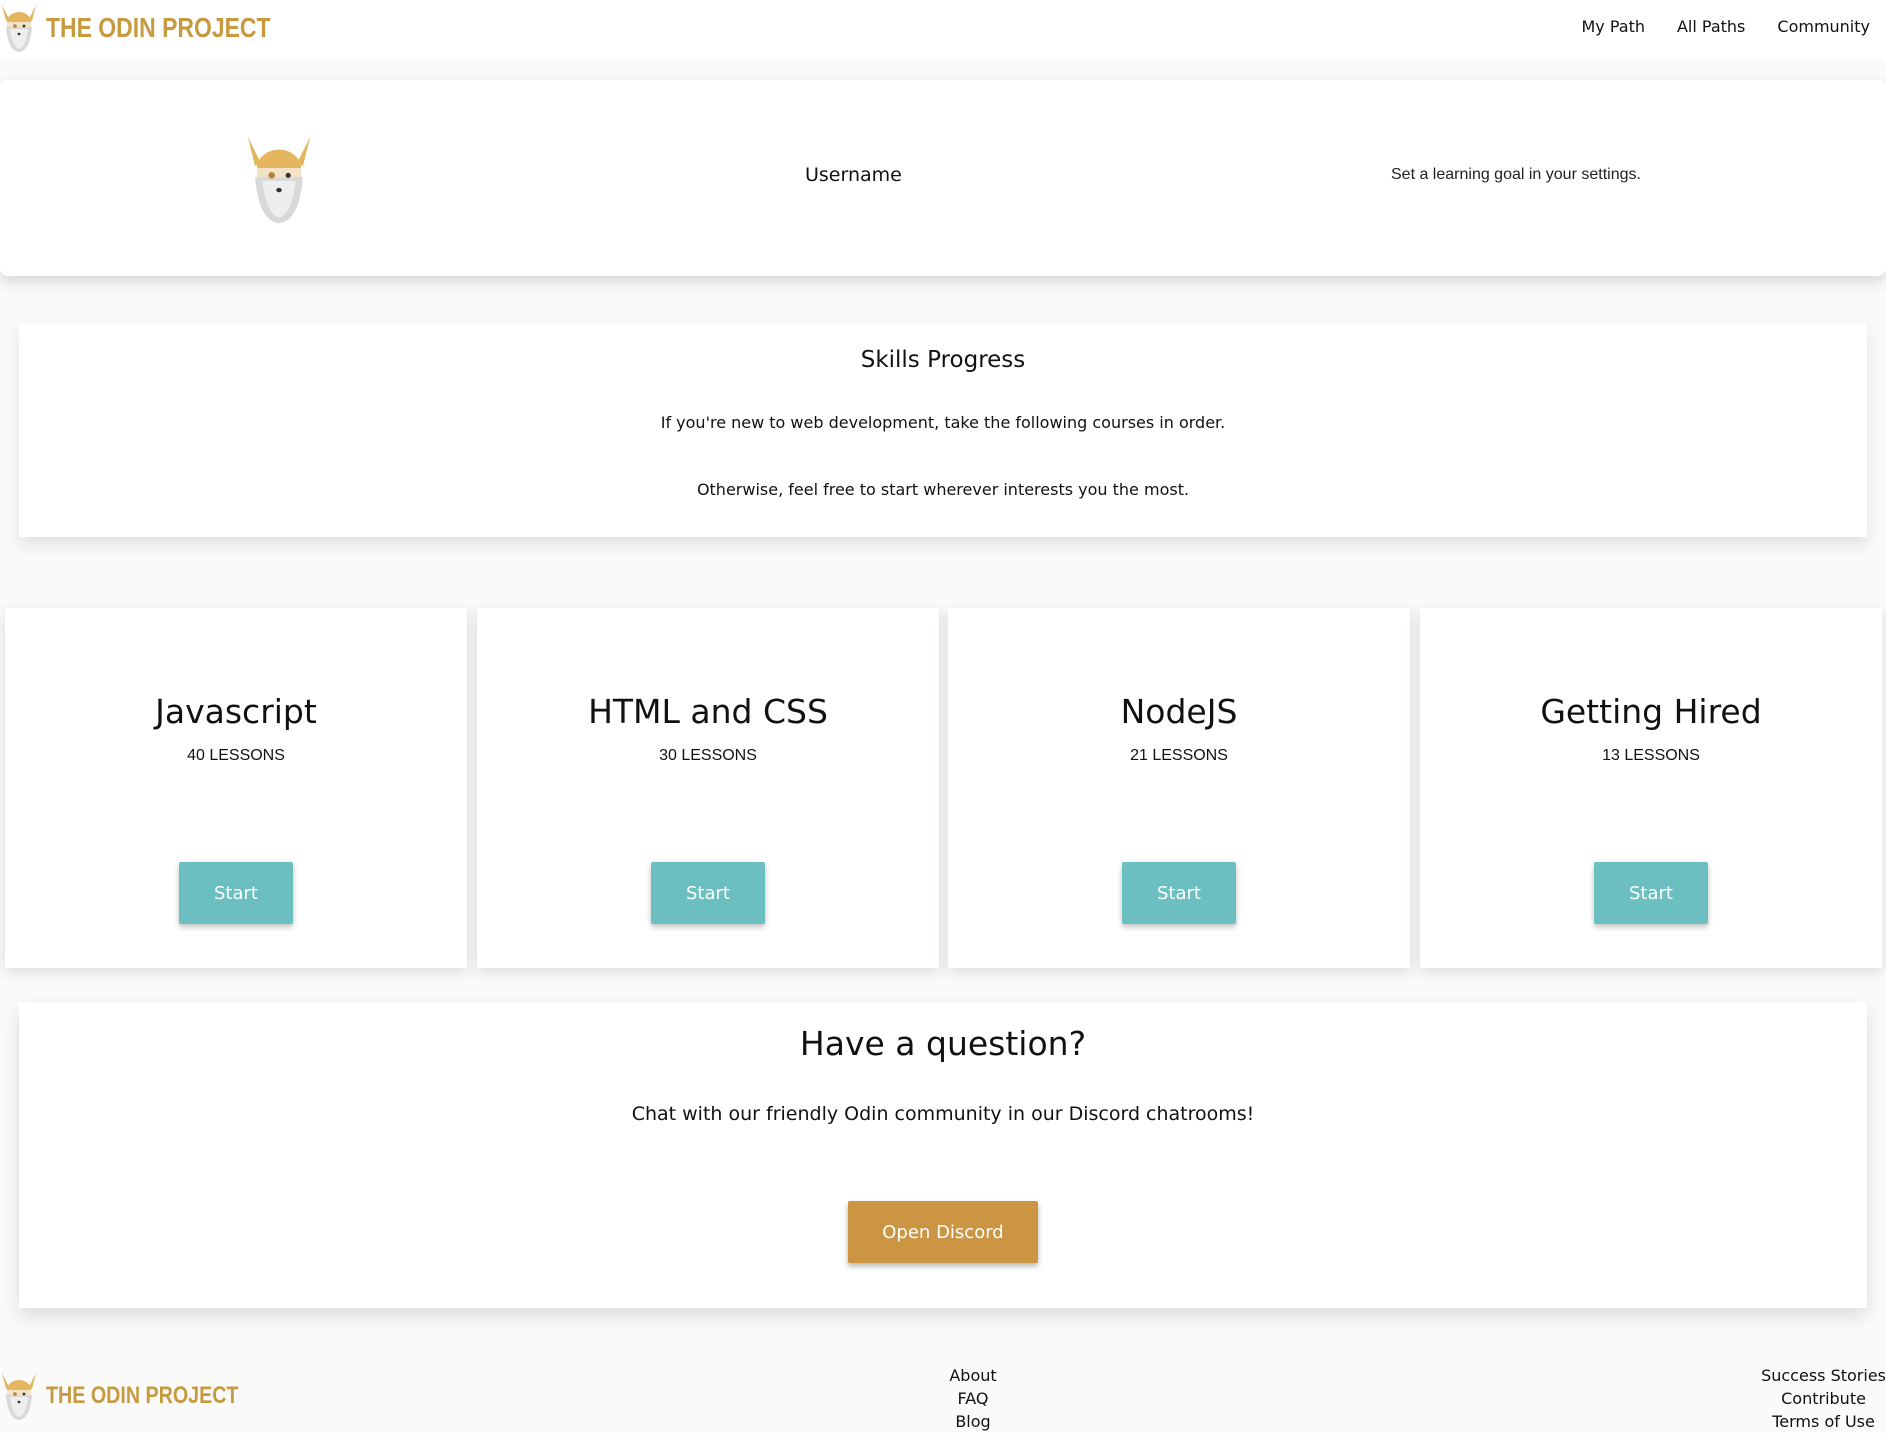 The height and width of the screenshot is (1433, 1886). I want to click on nav-all-paths: All Paths, so click(1711, 26).